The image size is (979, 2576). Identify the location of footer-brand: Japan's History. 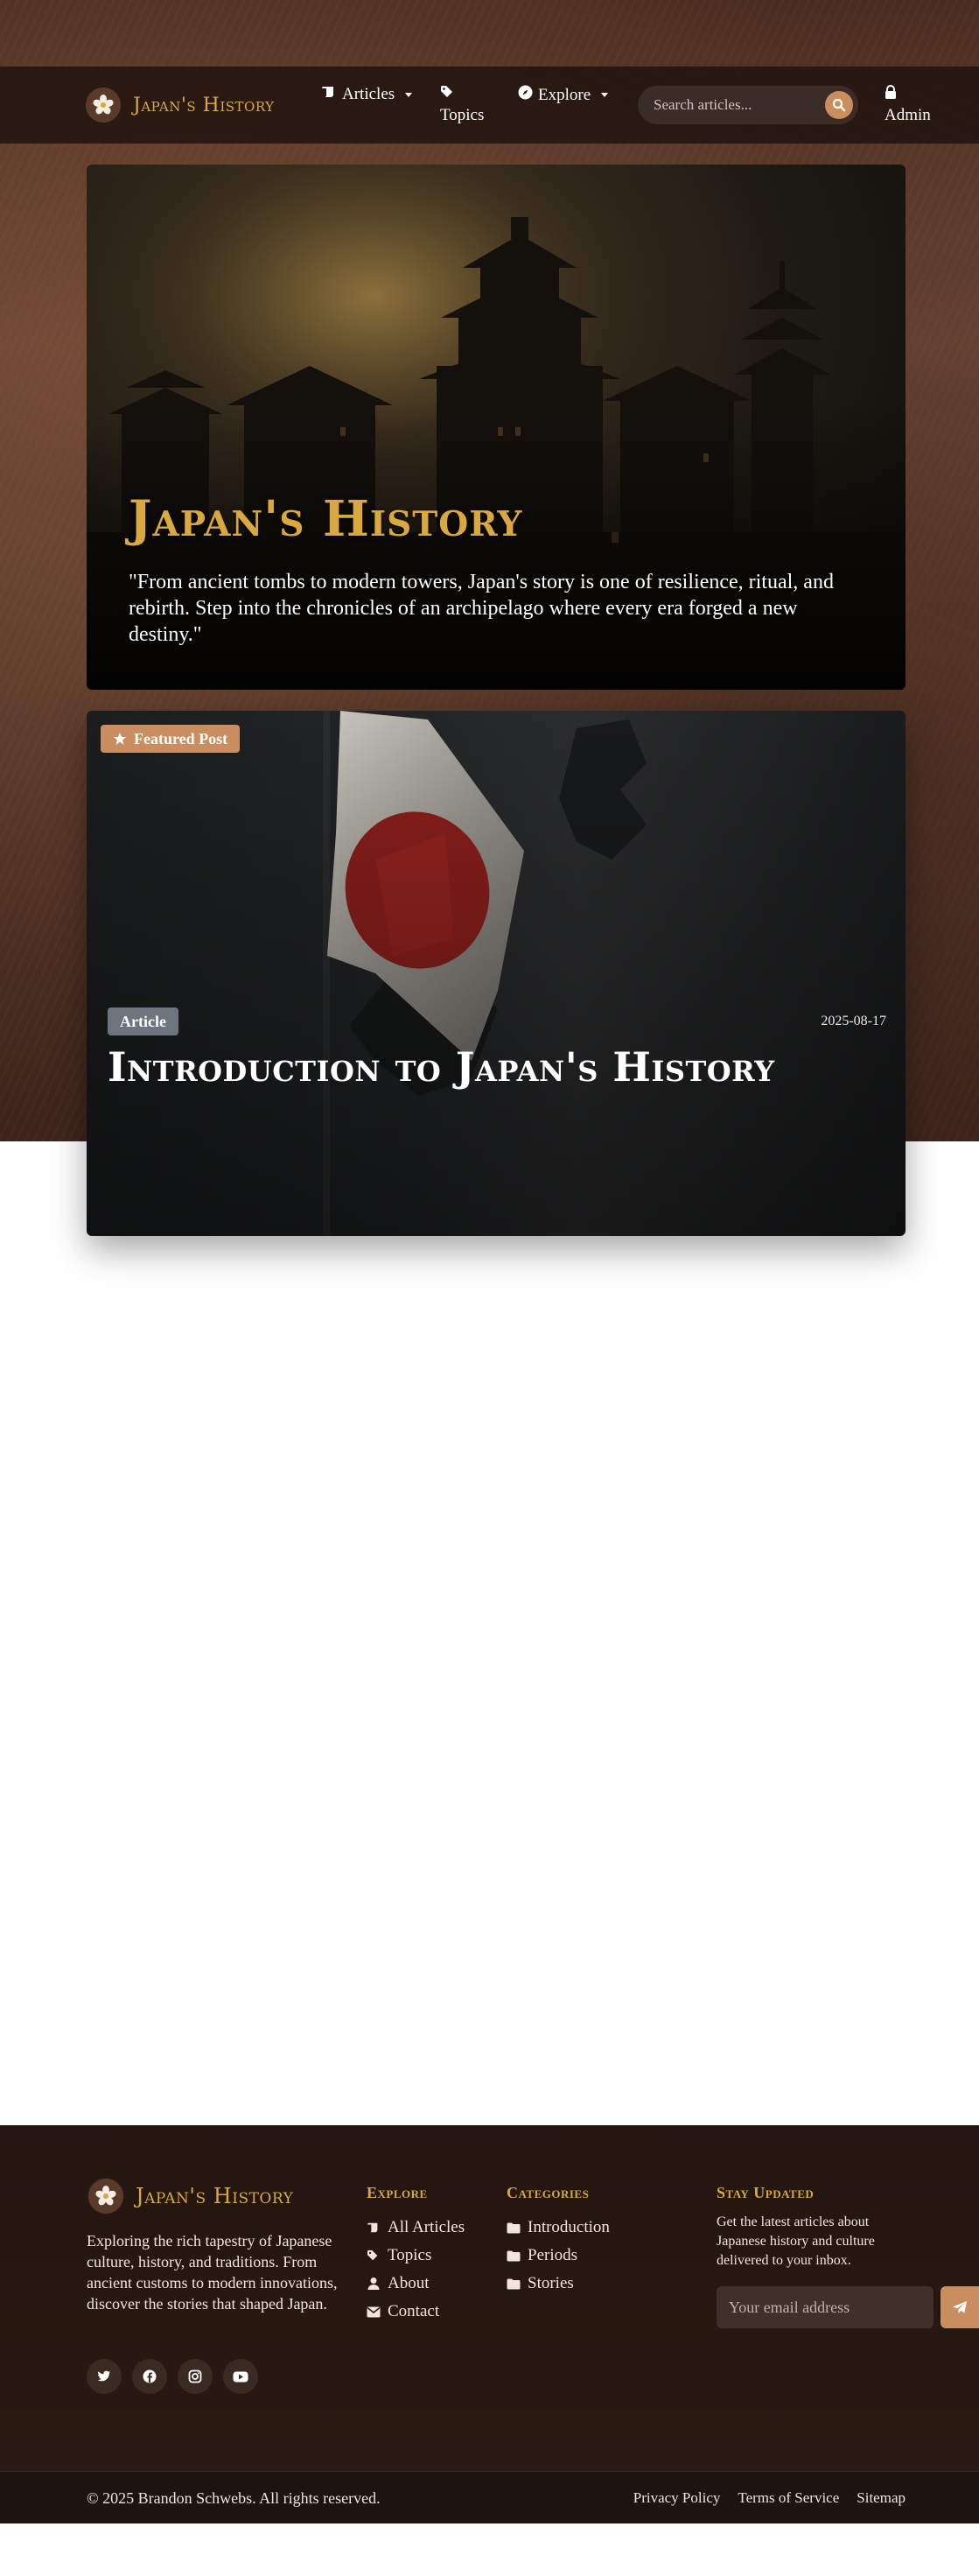
(190, 2196).